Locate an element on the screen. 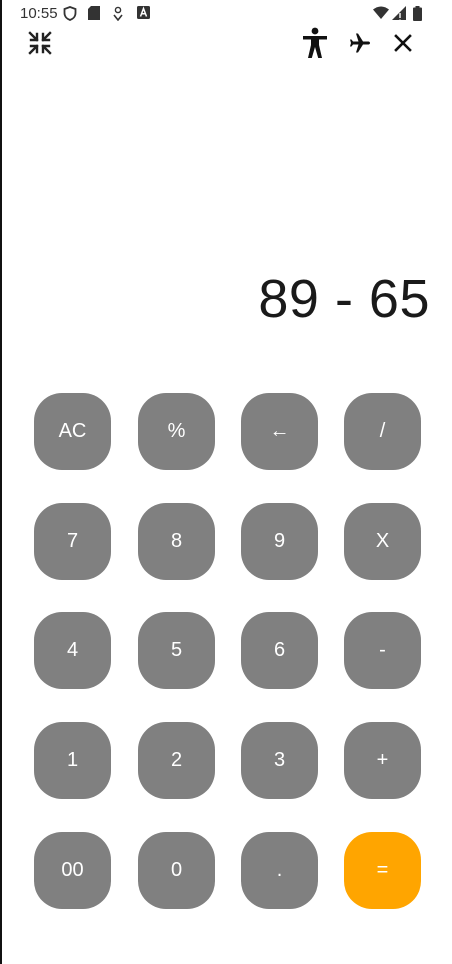 The width and height of the screenshot is (452, 964). digit-1-label: 1 is located at coordinates (72, 760).